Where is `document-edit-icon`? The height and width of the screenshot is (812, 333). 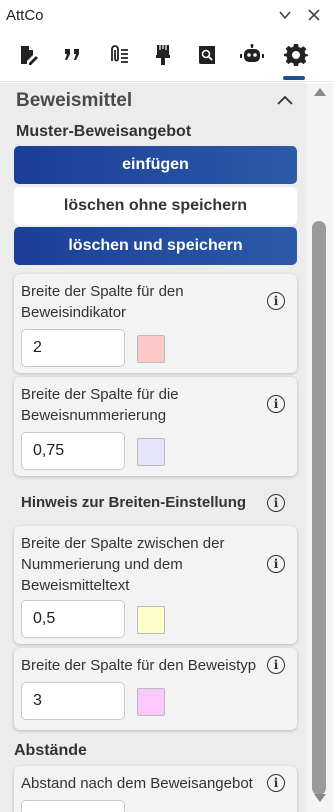
document-edit-icon is located at coordinates (28, 55).